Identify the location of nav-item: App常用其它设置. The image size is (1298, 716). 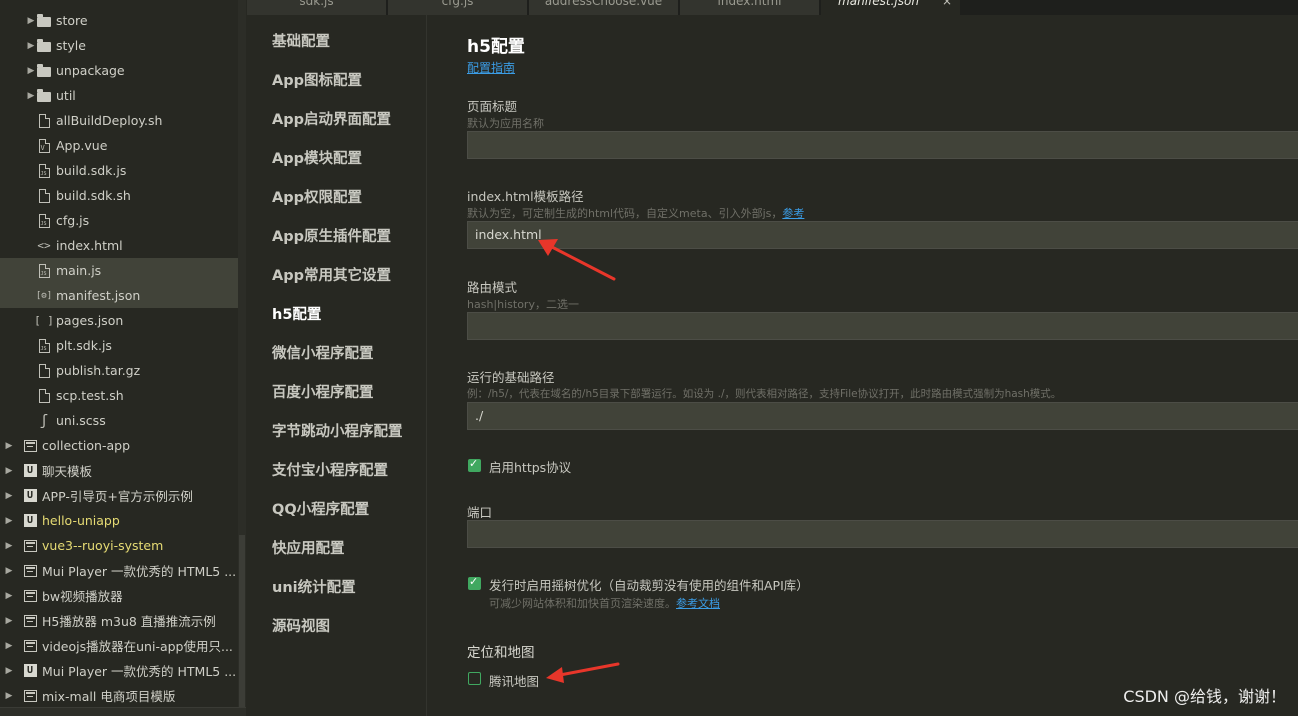
(331, 274).